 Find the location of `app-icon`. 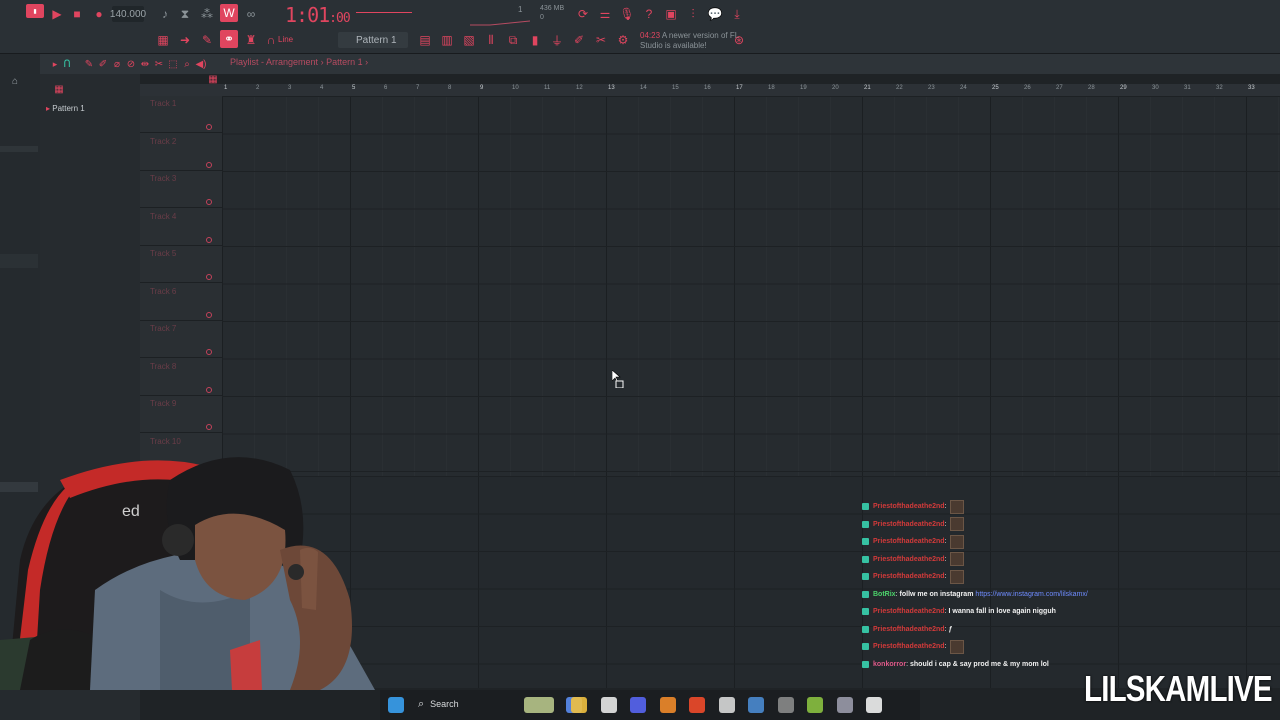

app-icon is located at coordinates (785, 705).